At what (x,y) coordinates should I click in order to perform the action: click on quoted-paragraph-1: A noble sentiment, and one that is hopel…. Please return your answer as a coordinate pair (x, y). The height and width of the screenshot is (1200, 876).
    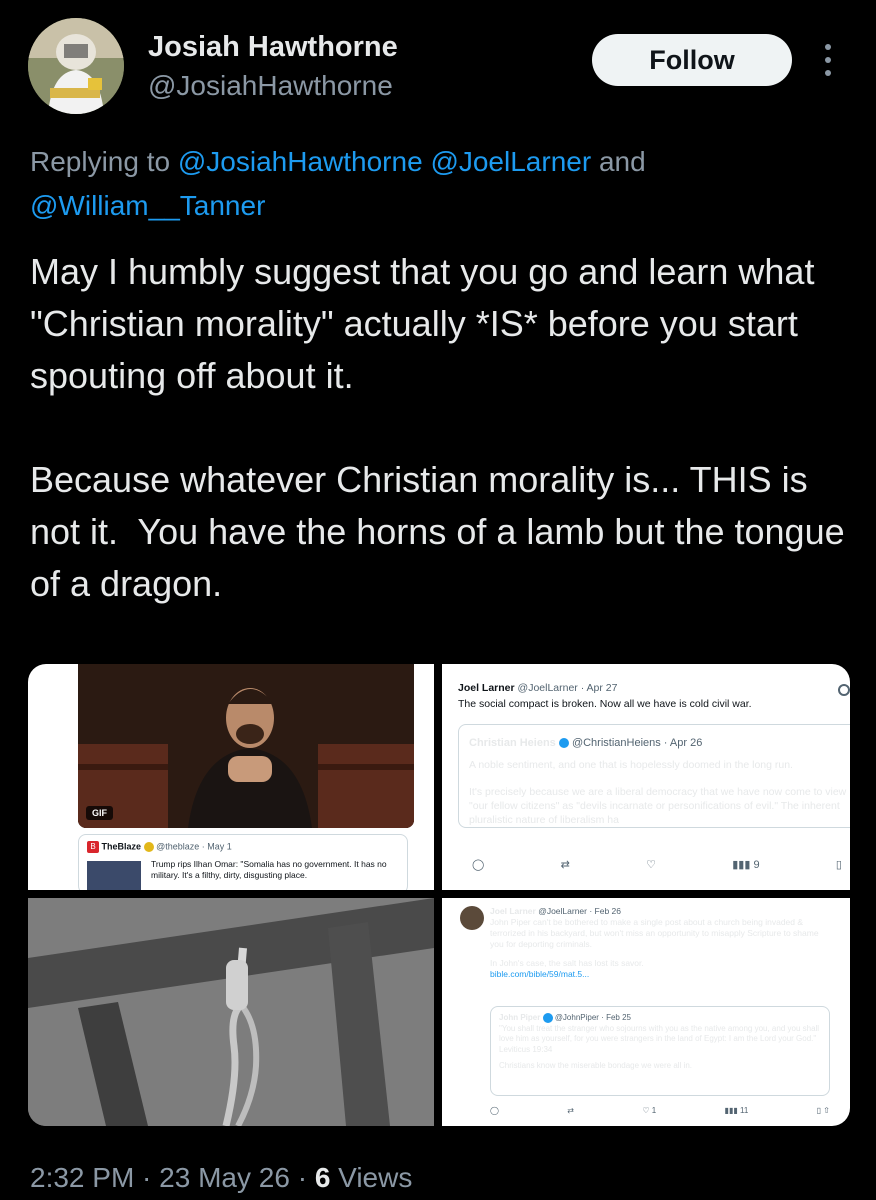
    Looking at the image, I should click on (631, 765).